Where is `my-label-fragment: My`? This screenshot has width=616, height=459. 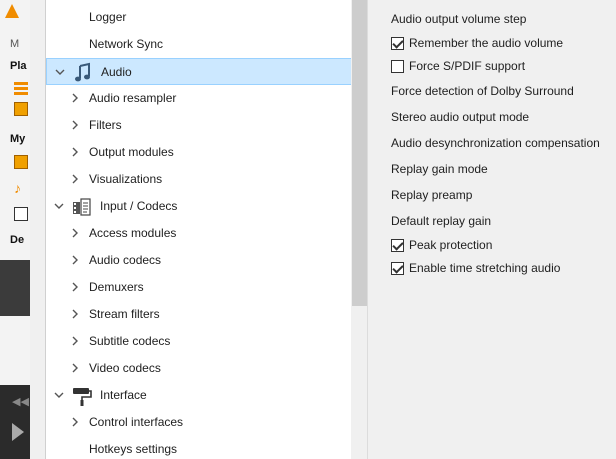 my-label-fragment: My is located at coordinates (18, 139).